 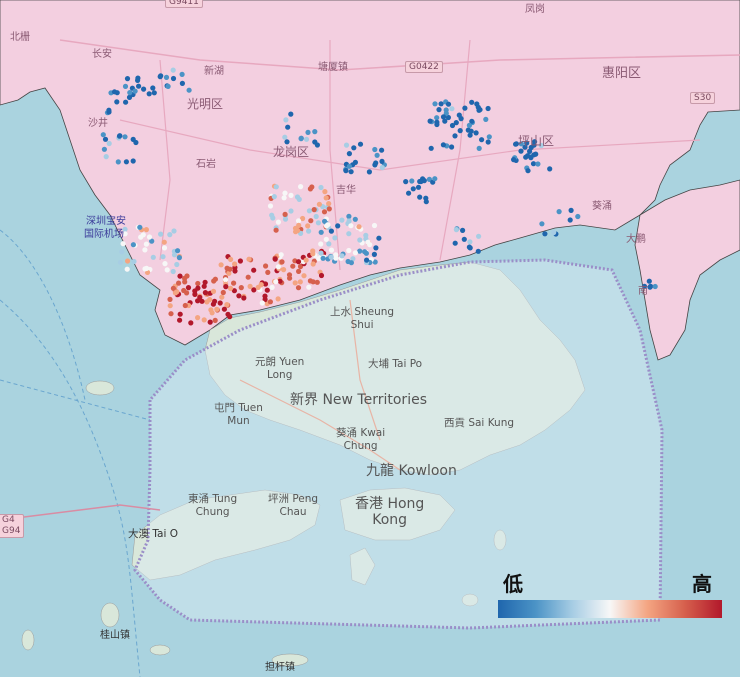 I want to click on label-sheung-shui: 上水 Sheung Shui, so click(x=362, y=318).